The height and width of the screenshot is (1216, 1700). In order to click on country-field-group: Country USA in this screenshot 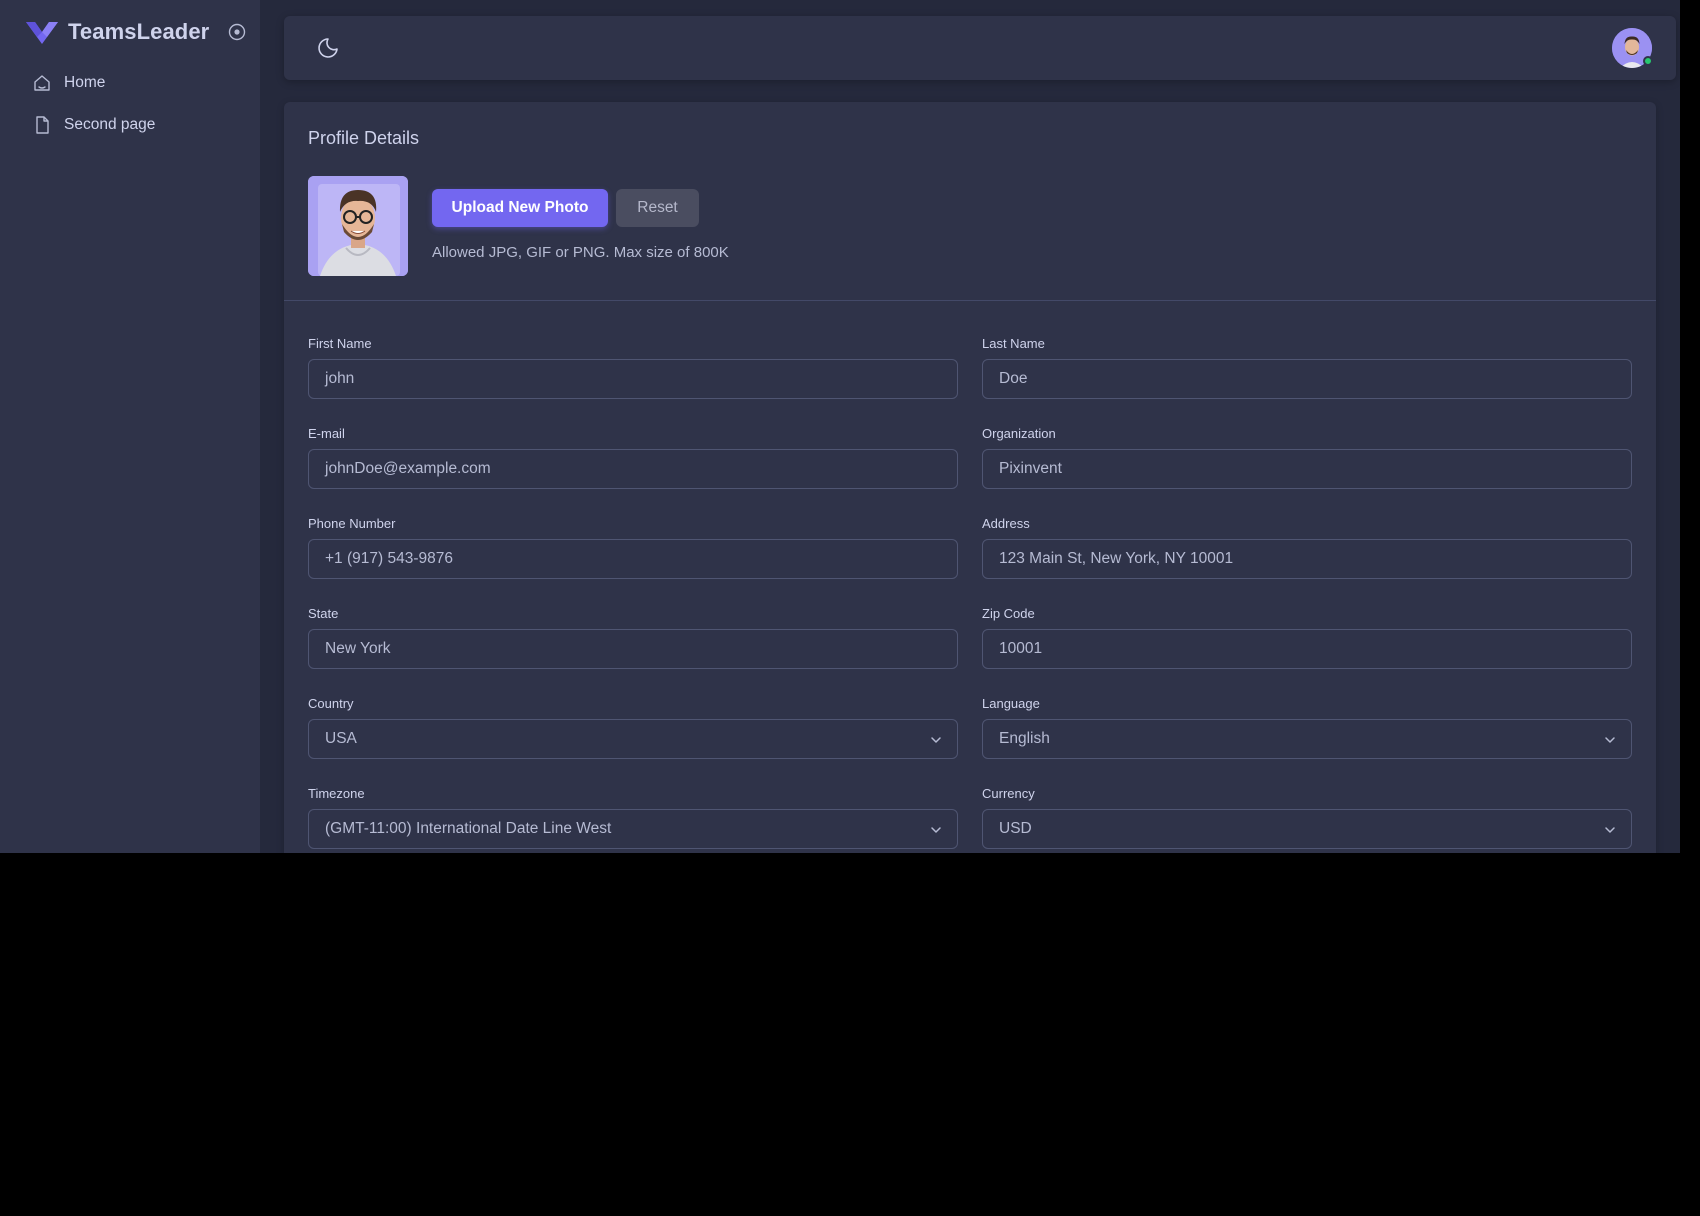, I will do `click(633, 727)`.